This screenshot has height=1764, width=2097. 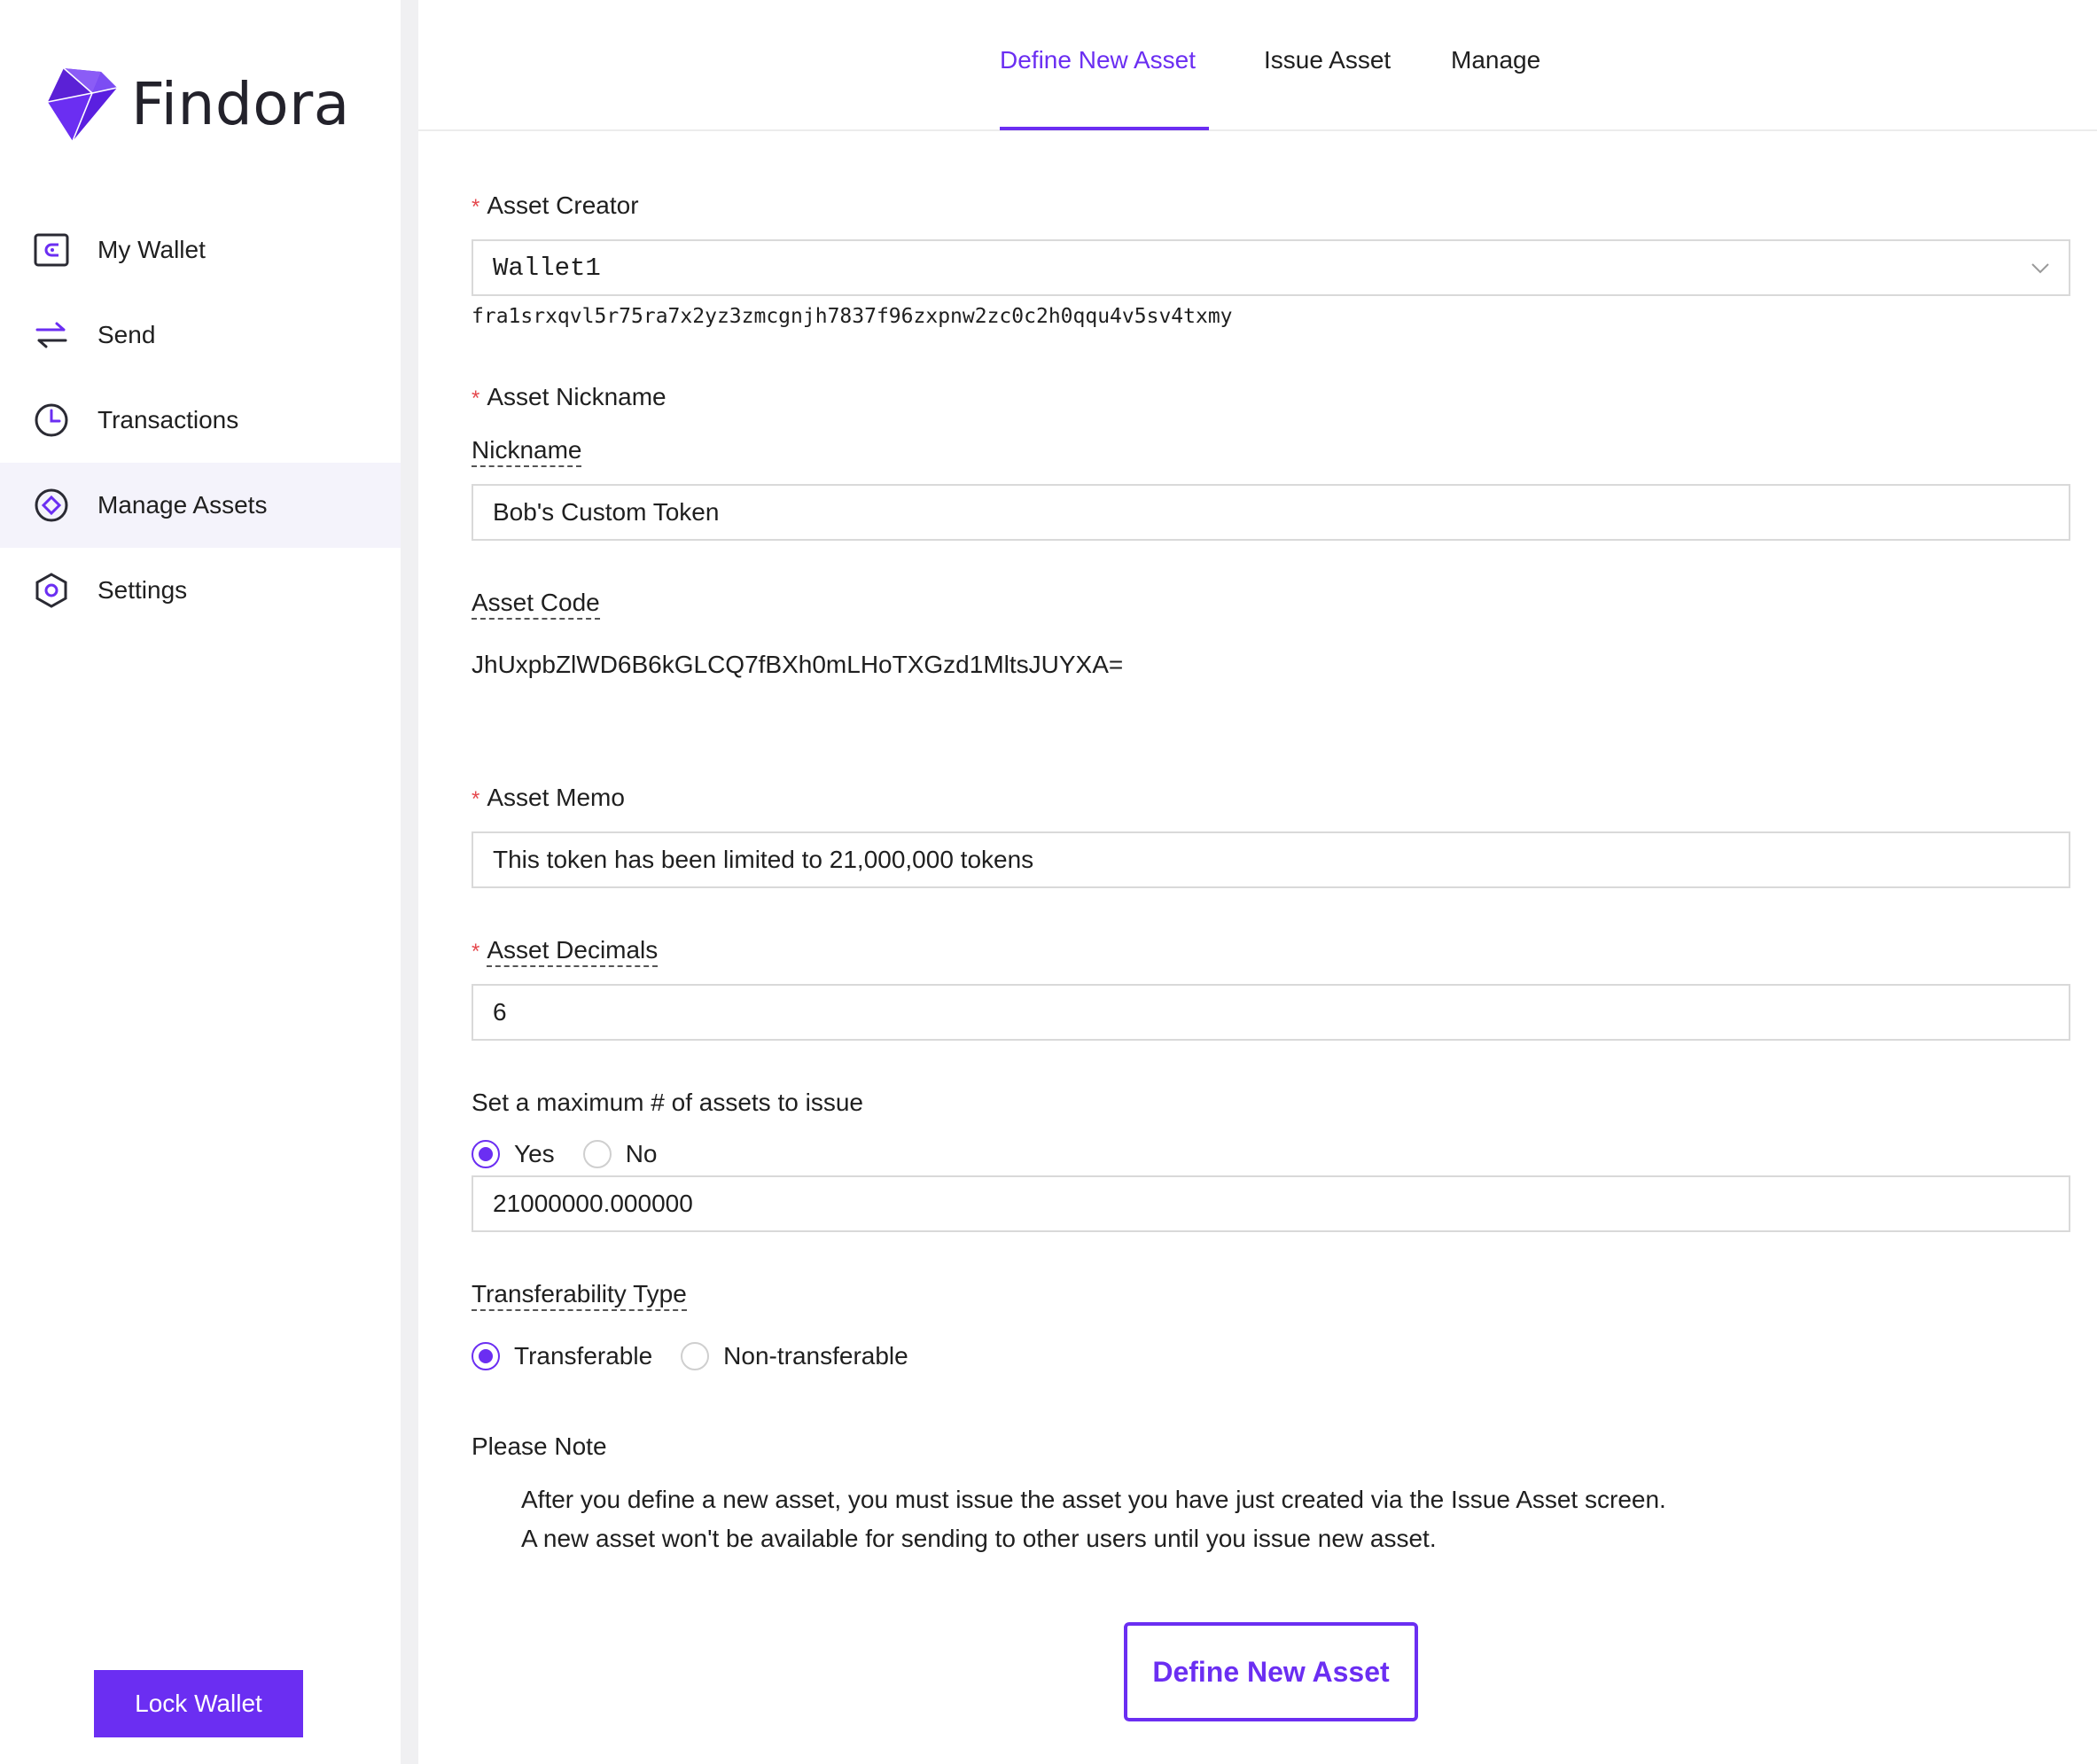 I want to click on lock-wallet-button: Lock Wallet, so click(x=198, y=1703).